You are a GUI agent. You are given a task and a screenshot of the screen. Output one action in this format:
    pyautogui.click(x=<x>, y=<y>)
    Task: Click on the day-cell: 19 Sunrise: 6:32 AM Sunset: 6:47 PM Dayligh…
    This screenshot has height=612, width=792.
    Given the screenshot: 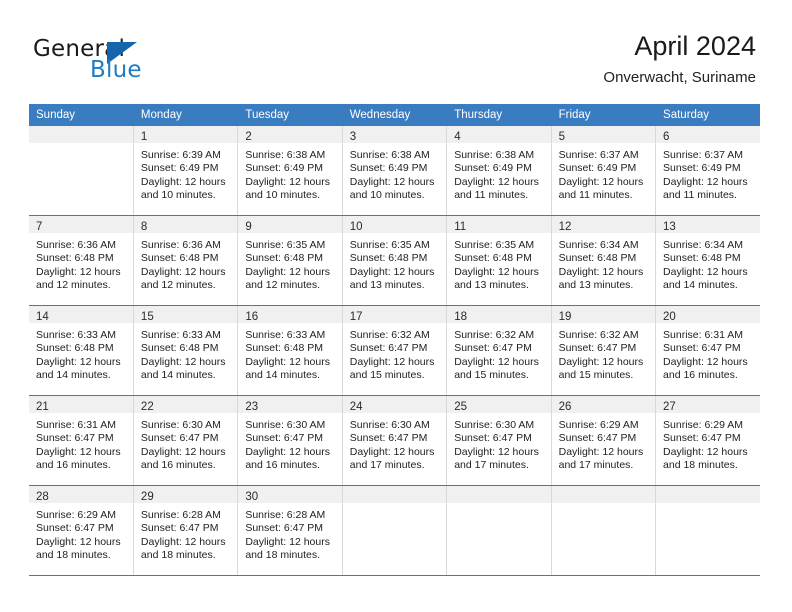 What is the action you would take?
    pyautogui.click(x=604, y=350)
    